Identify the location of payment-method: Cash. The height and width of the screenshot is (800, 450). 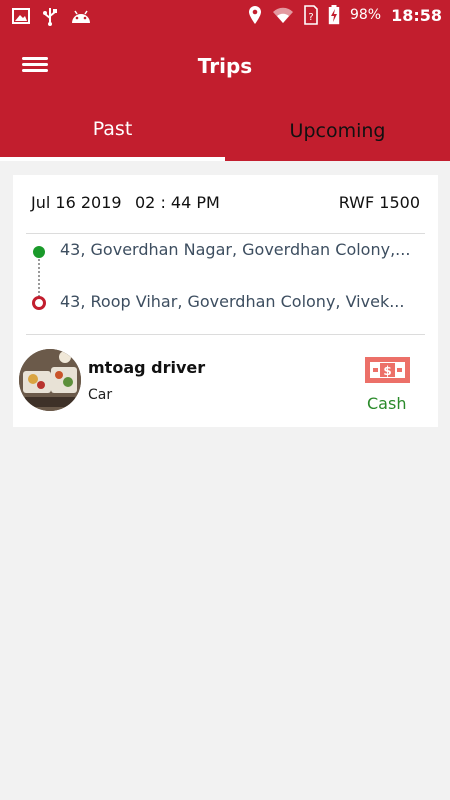
(387, 403).